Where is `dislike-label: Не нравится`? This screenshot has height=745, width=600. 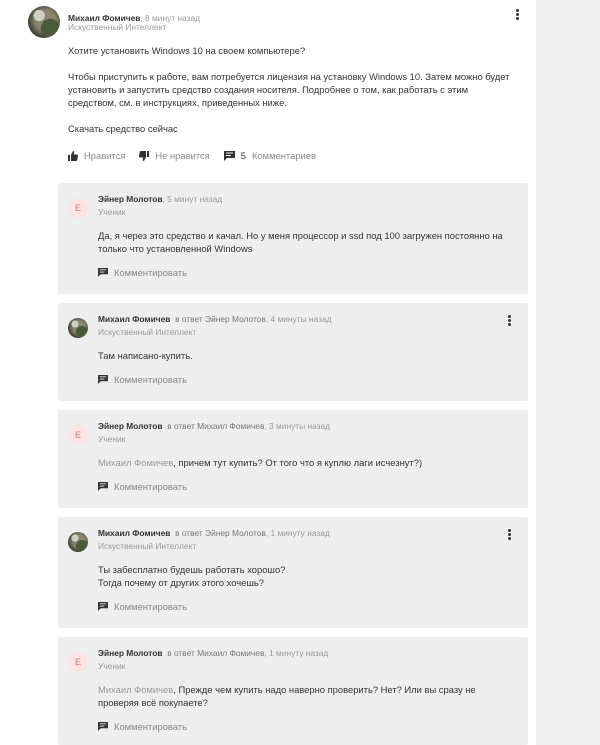 dislike-label: Не нравится is located at coordinates (182, 155).